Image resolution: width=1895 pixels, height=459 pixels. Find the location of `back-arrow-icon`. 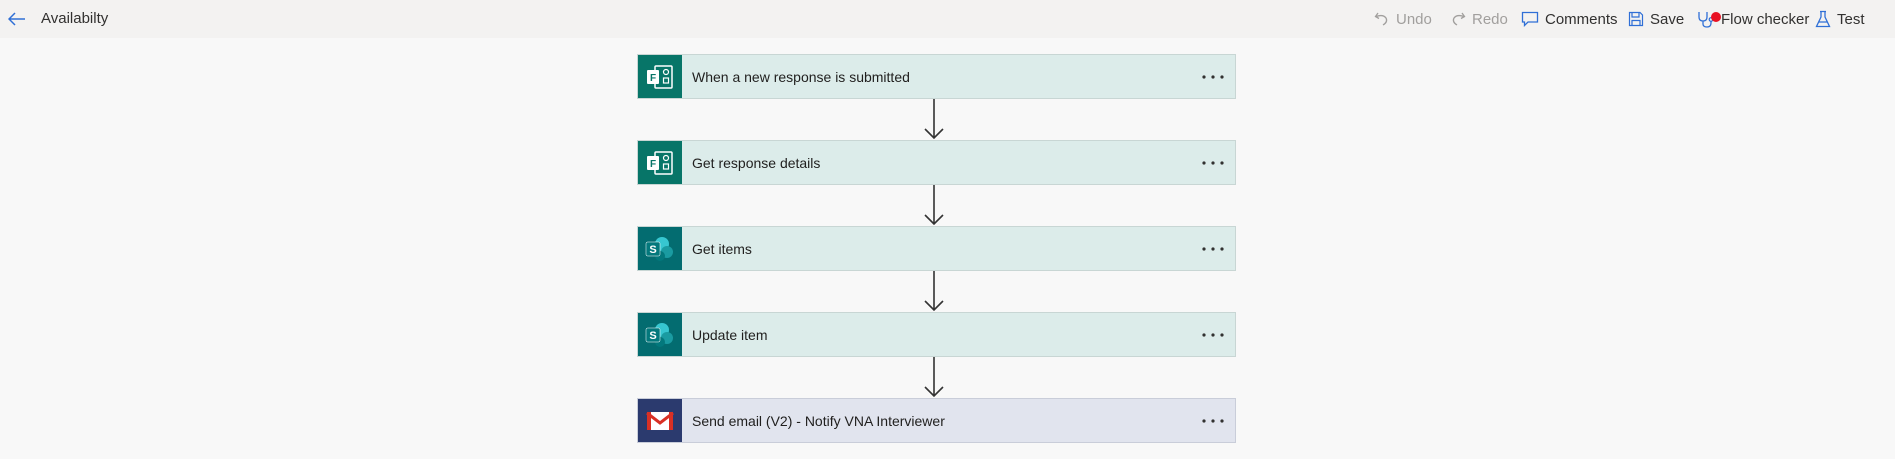

back-arrow-icon is located at coordinates (17, 19).